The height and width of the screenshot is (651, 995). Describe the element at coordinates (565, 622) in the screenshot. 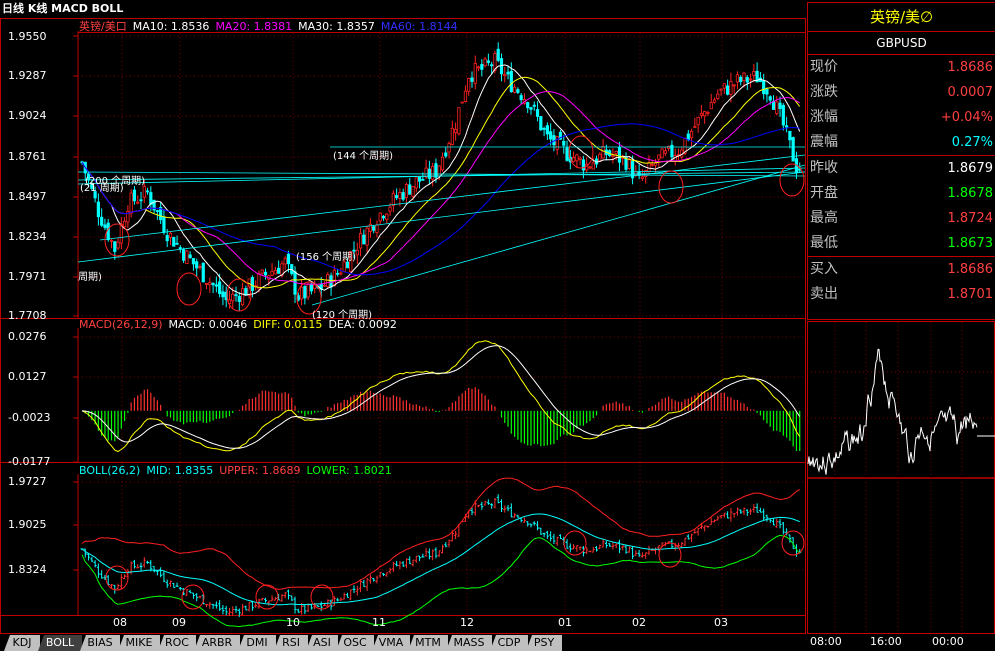

I see `month-label: 01` at that location.